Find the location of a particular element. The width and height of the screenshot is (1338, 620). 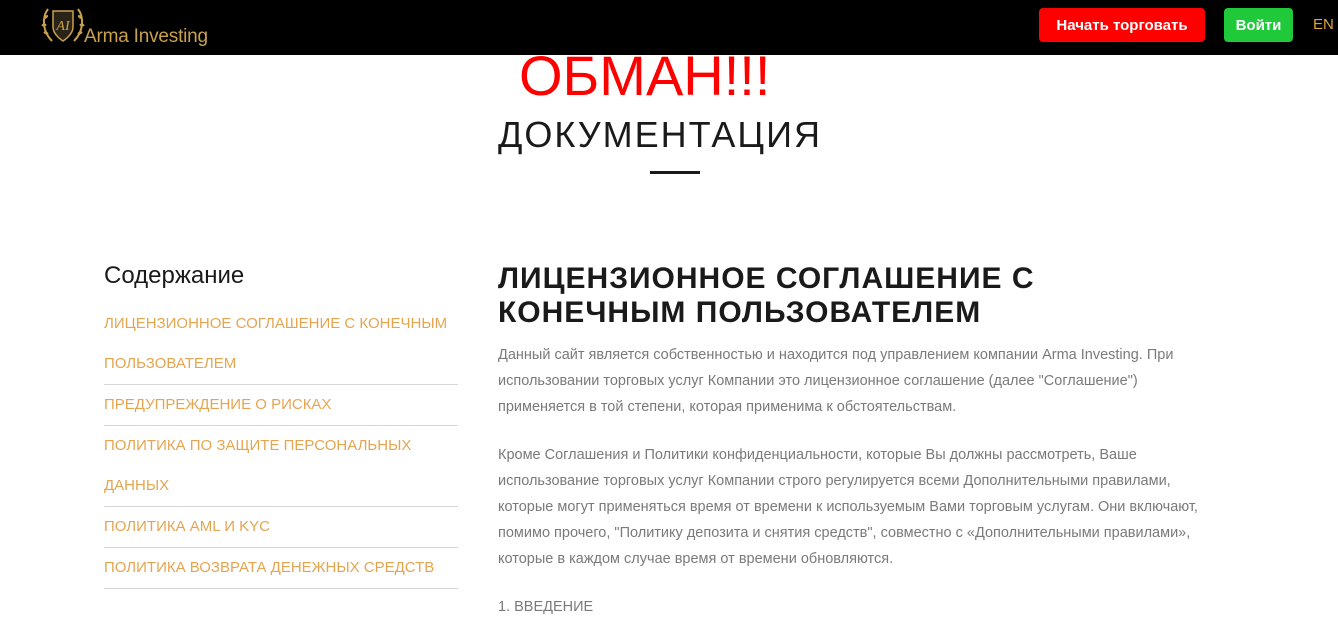

laurel-shield-icon: AI is located at coordinates (63, 26).